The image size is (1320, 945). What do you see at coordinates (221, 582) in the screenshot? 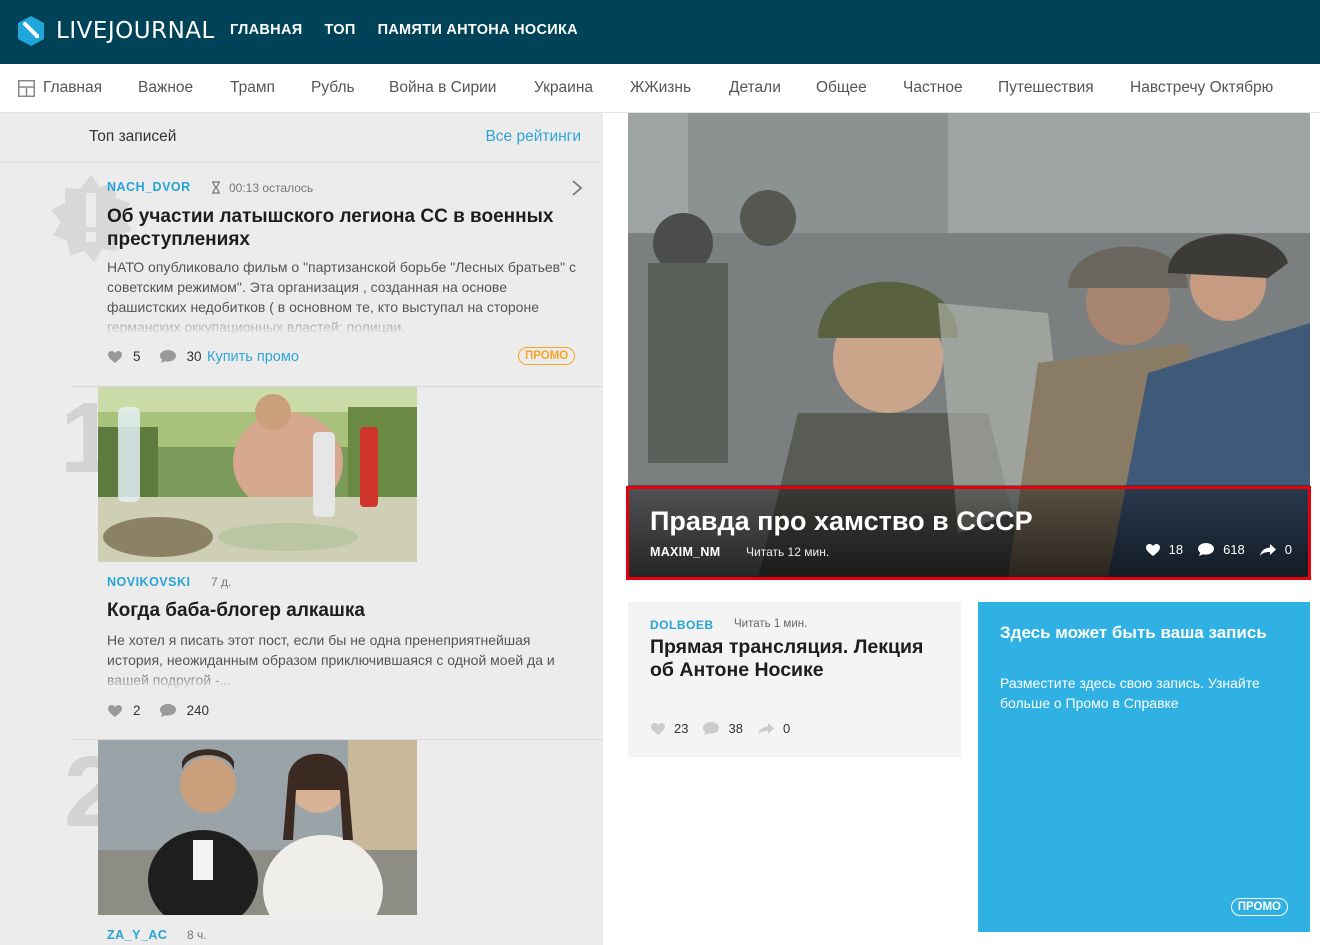
I see `entry-age: 7 д.` at bounding box center [221, 582].